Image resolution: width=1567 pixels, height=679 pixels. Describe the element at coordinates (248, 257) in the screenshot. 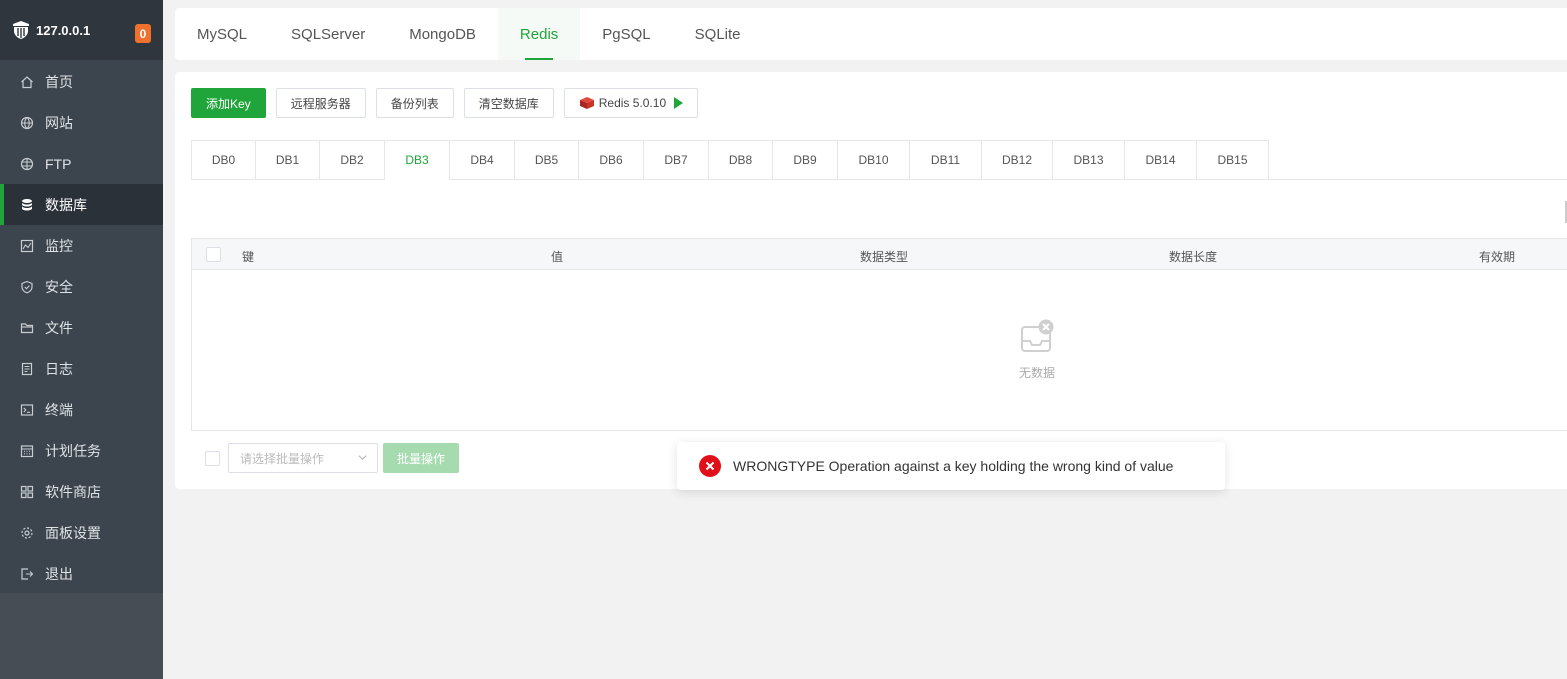

I see `column-key: 键` at that location.